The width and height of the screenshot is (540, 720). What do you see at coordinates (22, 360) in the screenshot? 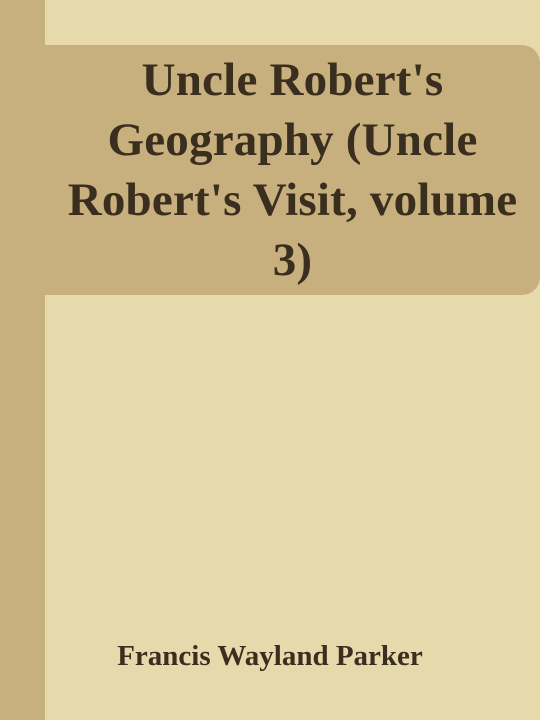
I see `cover-spine` at bounding box center [22, 360].